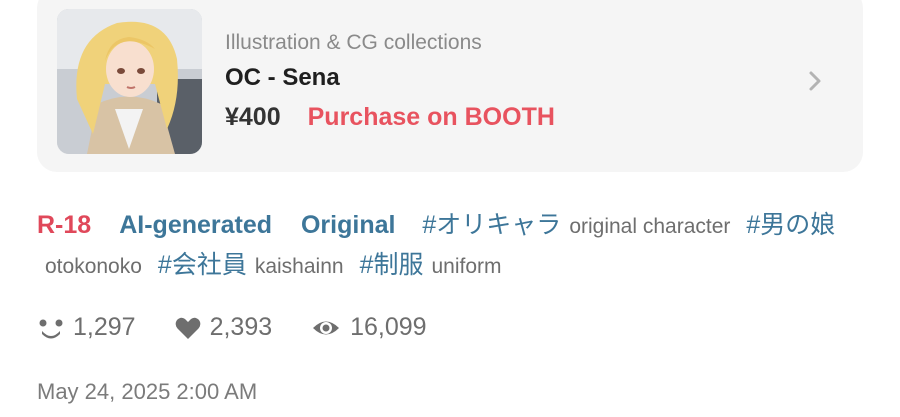  What do you see at coordinates (253, 117) in the screenshot?
I see `product-price: ¥400` at bounding box center [253, 117].